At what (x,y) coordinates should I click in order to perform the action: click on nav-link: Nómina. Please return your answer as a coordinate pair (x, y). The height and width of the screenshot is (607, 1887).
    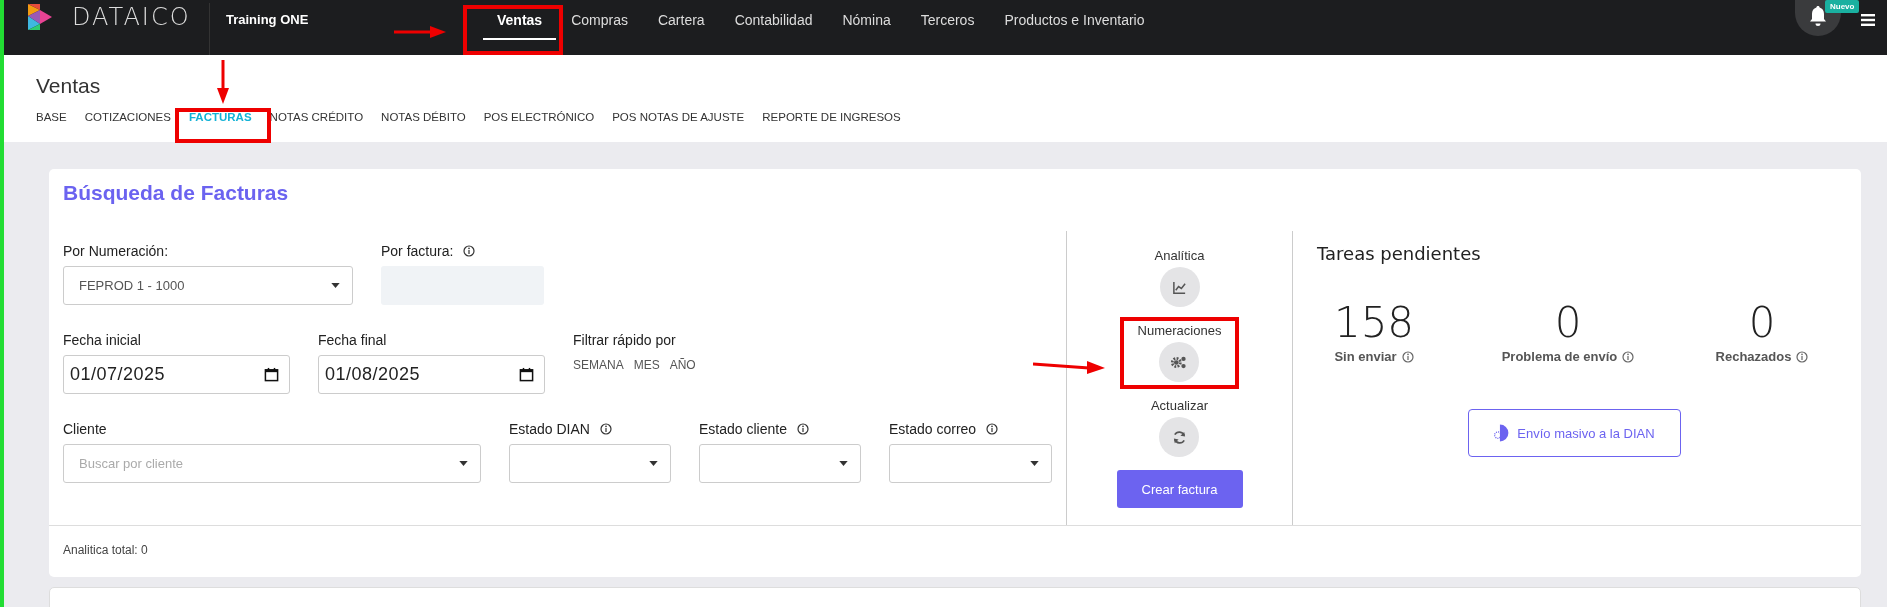
    Looking at the image, I should click on (866, 21).